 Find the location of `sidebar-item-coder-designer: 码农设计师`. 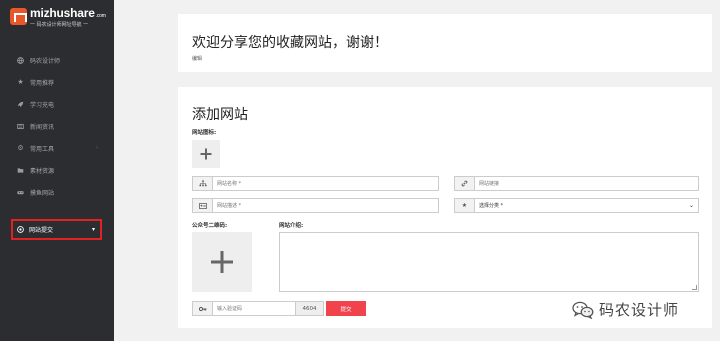

sidebar-item-coder-designer: 码农设计师 is located at coordinates (57, 60).